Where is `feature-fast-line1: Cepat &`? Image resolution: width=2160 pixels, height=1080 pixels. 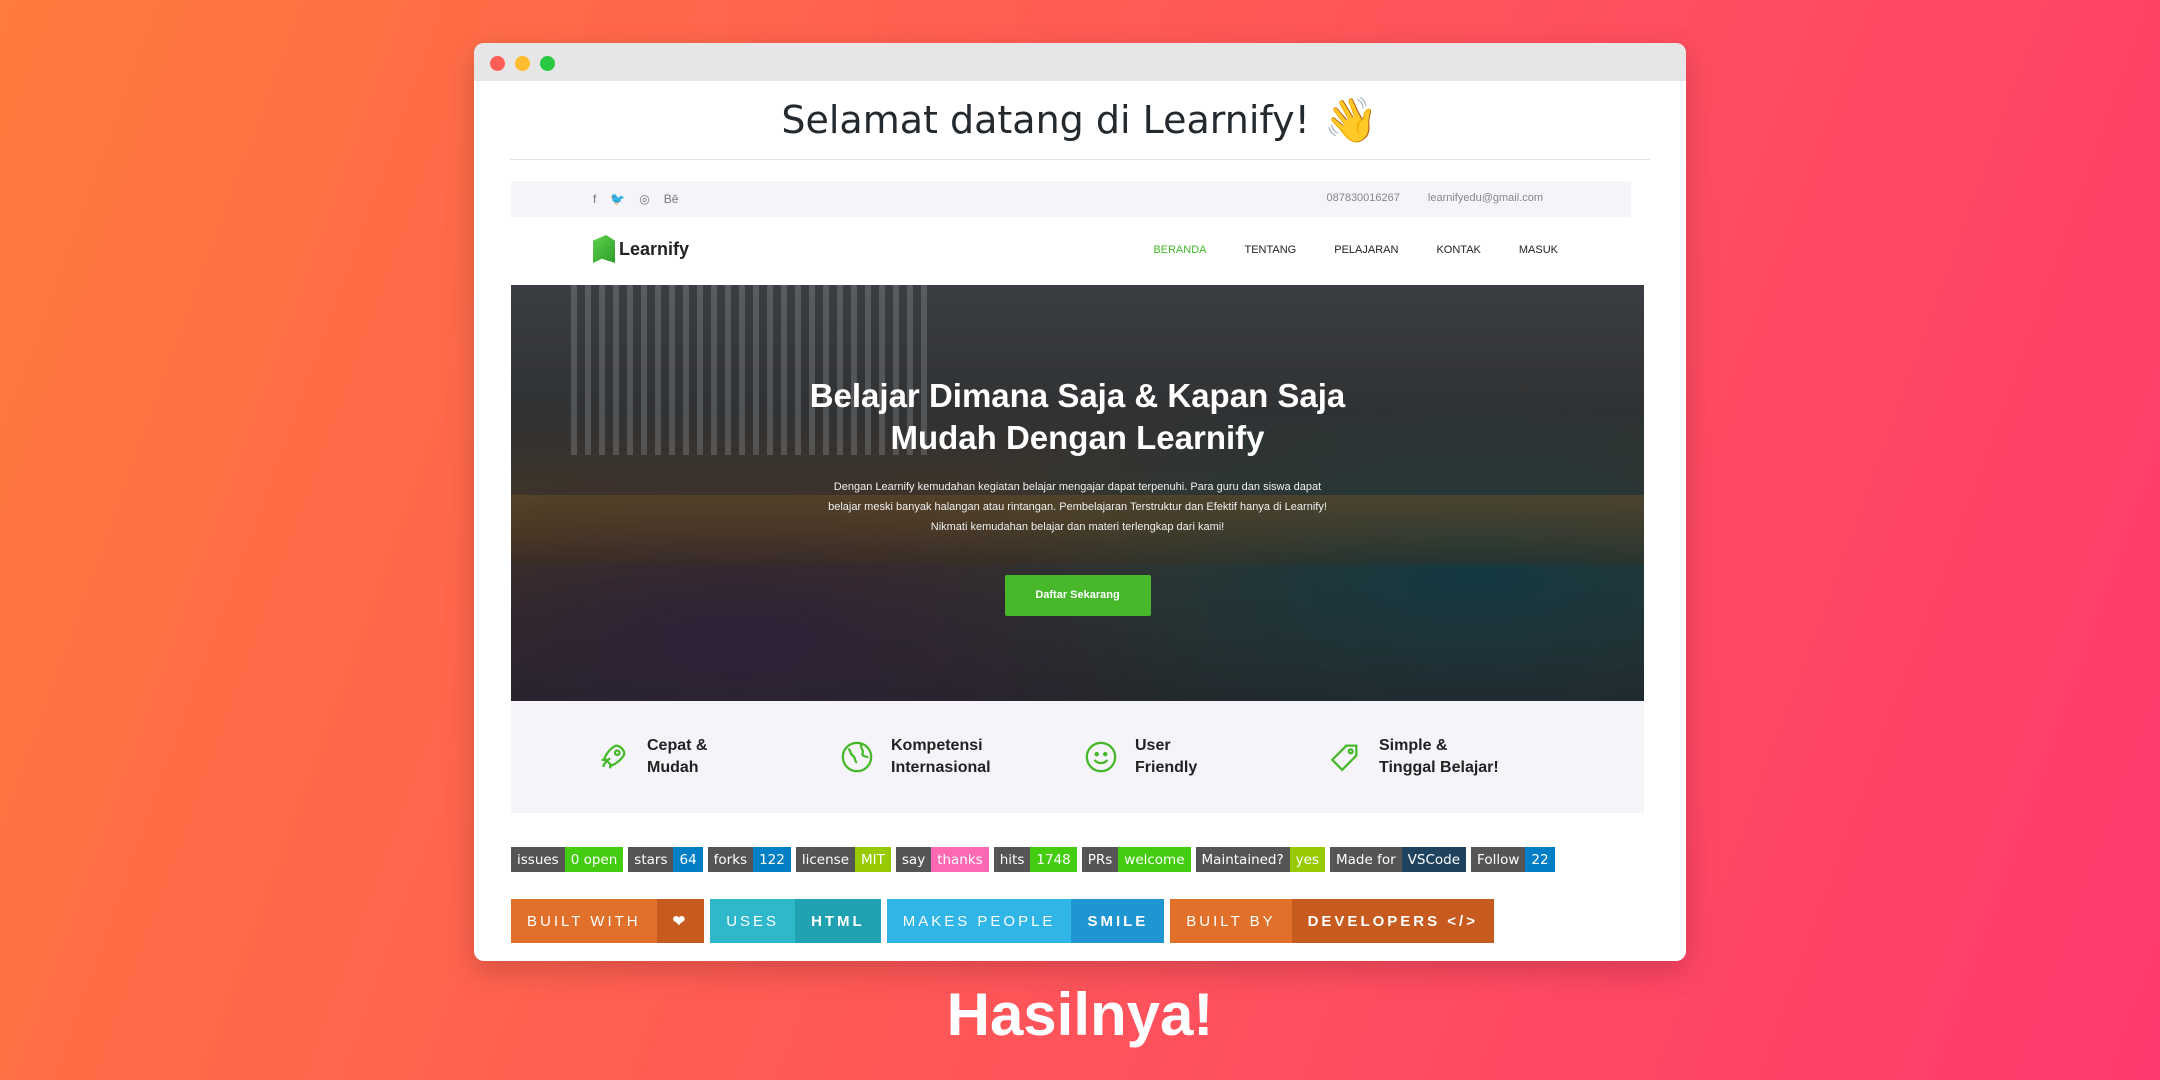 feature-fast-line1: Cepat & is located at coordinates (677, 745).